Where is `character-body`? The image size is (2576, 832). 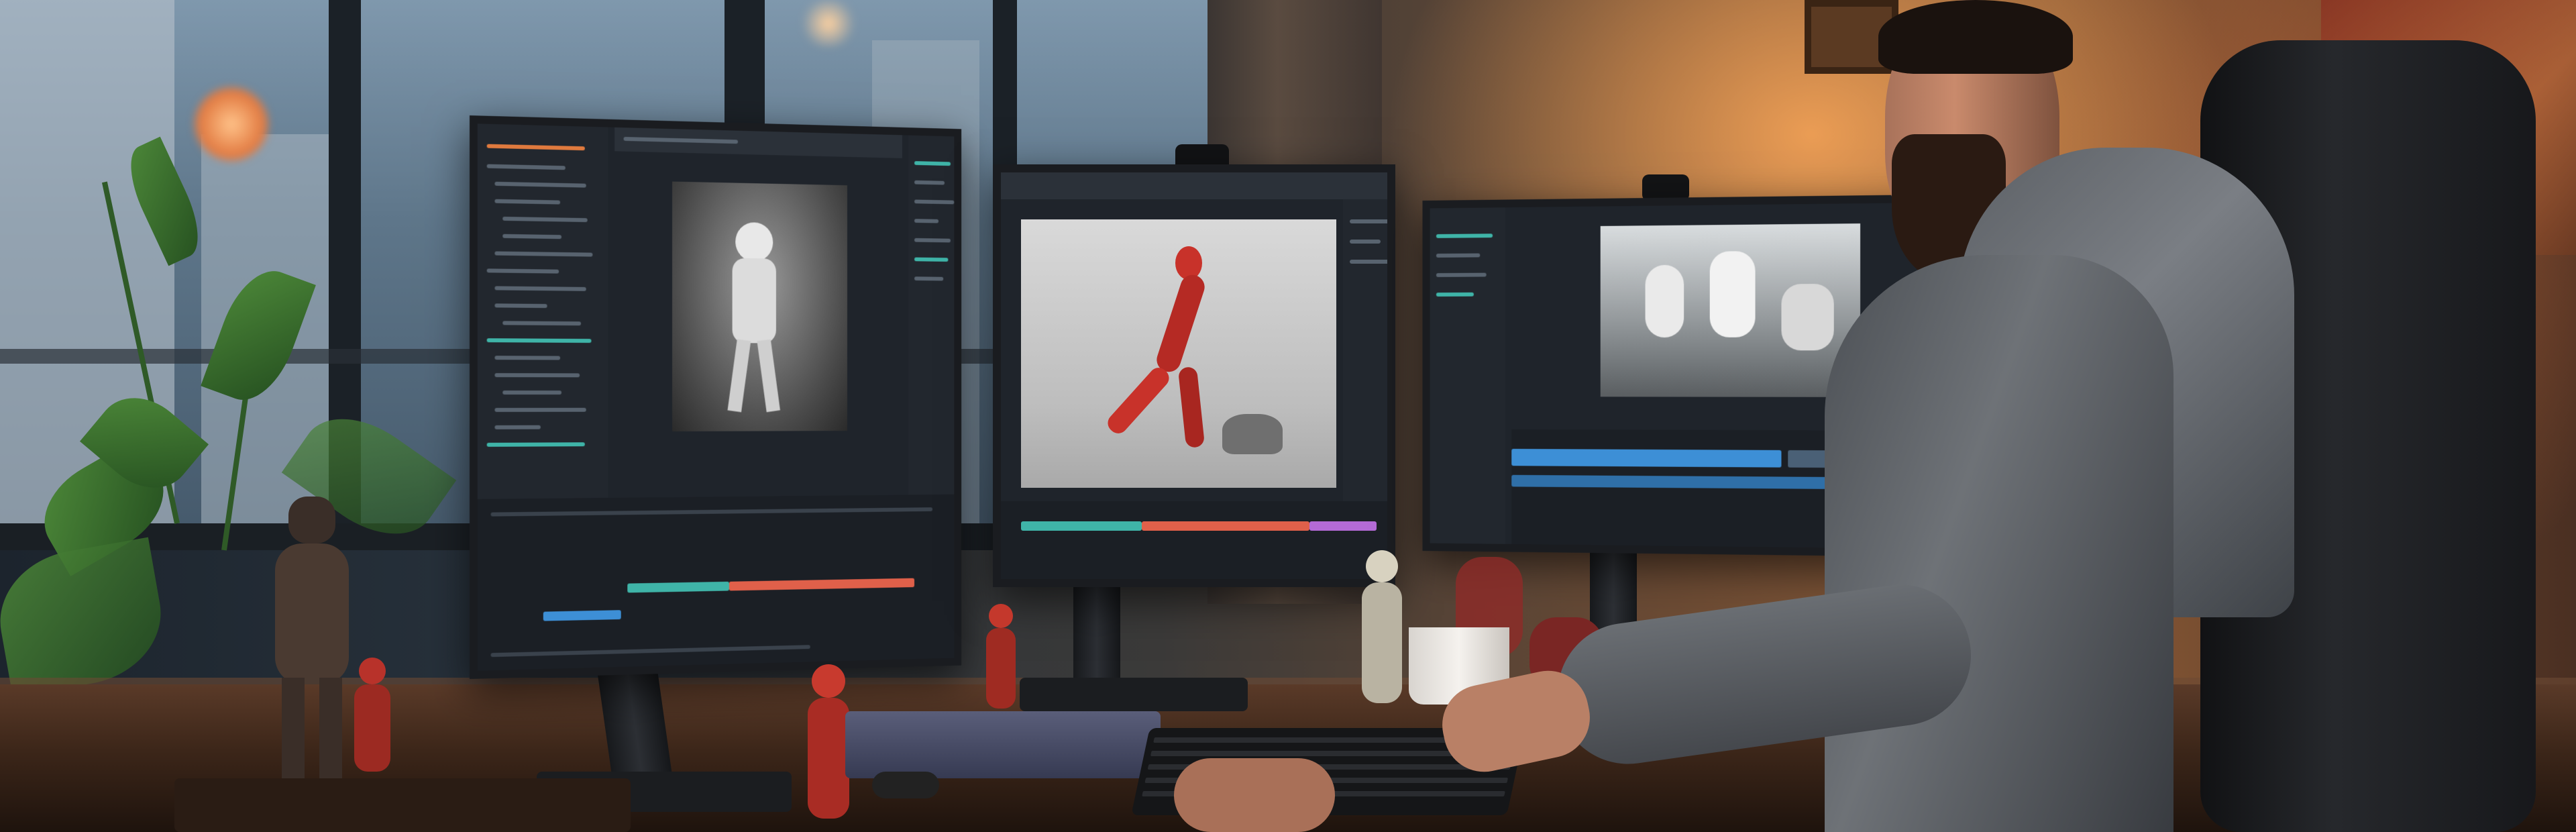
character-body is located at coordinates (754, 301).